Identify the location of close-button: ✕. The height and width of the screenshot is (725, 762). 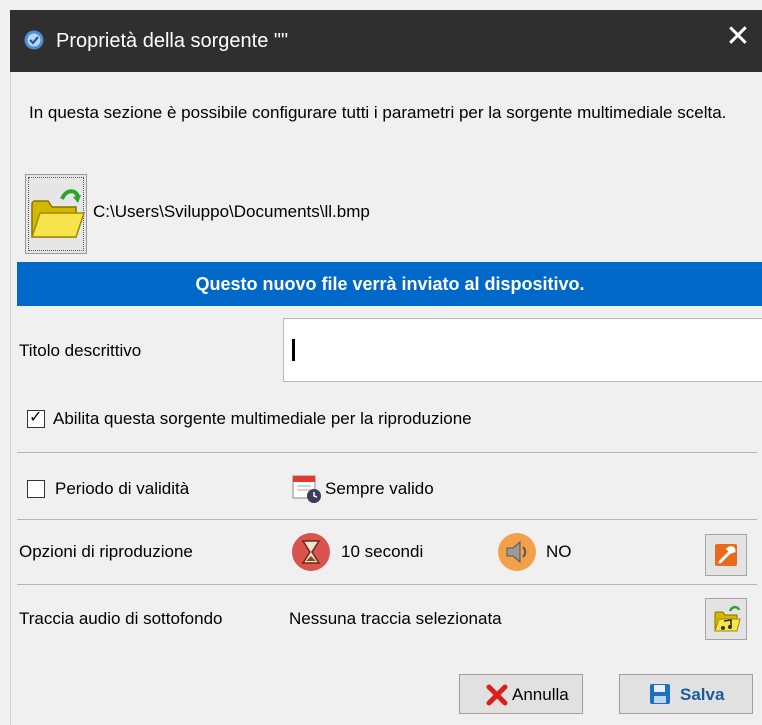
(738, 37).